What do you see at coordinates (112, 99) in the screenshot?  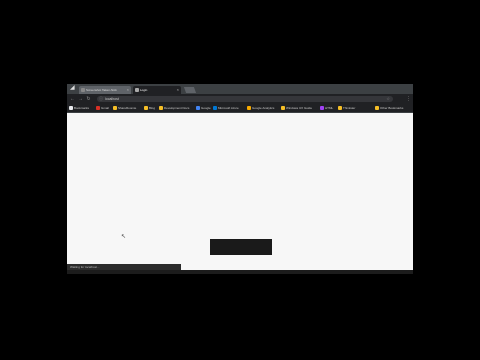 I see `address-url: localhost` at bounding box center [112, 99].